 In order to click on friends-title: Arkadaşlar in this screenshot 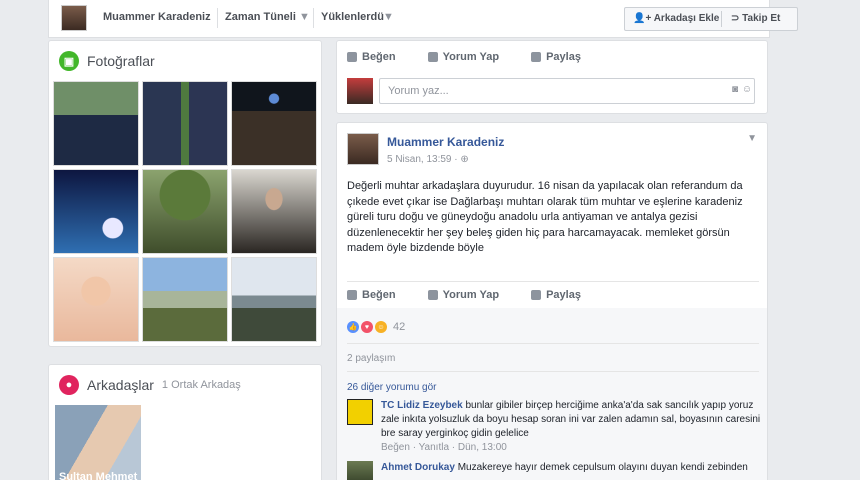, I will do `click(120, 385)`.